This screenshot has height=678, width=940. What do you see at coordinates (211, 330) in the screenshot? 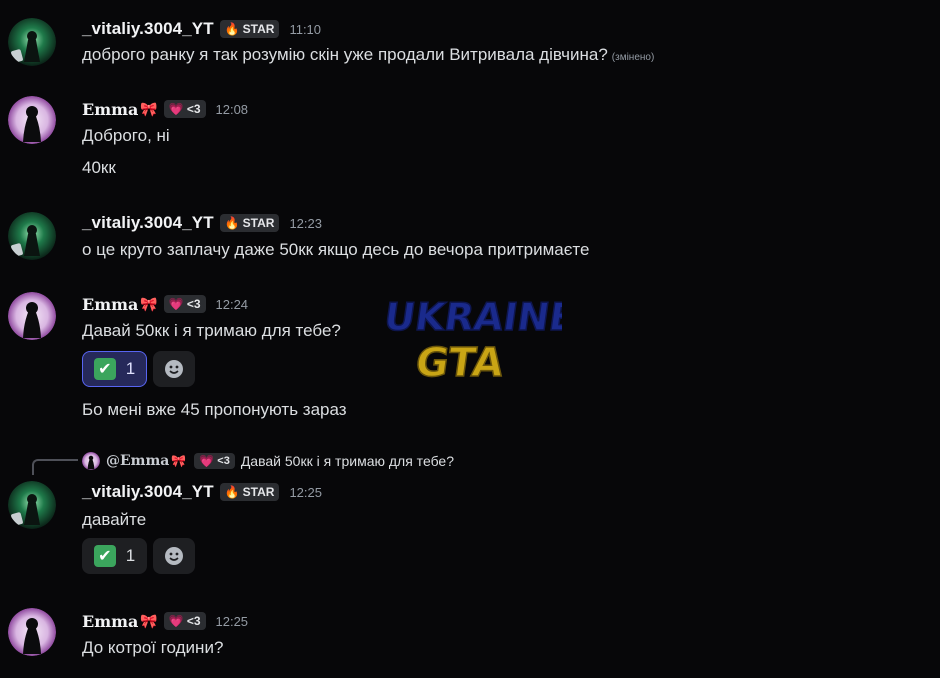
I see `message-text: Давай 50кк і я тримаю для тебе?` at bounding box center [211, 330].